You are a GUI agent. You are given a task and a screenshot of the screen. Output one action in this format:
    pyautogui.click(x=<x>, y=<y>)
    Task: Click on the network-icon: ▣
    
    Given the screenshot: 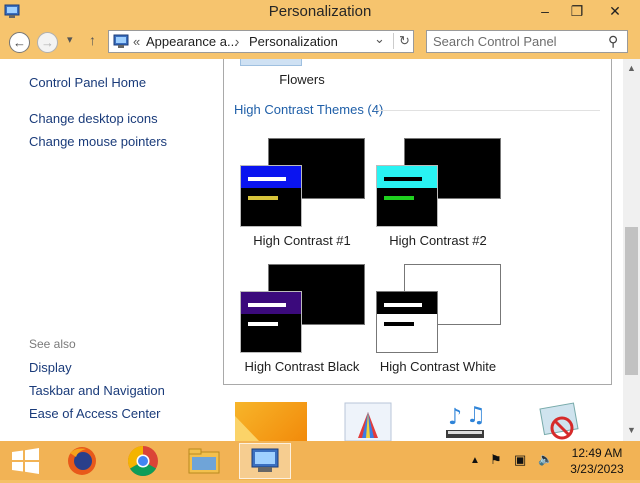 What is the action you would take?
    pyautogui.click(x=520, y=460)
    